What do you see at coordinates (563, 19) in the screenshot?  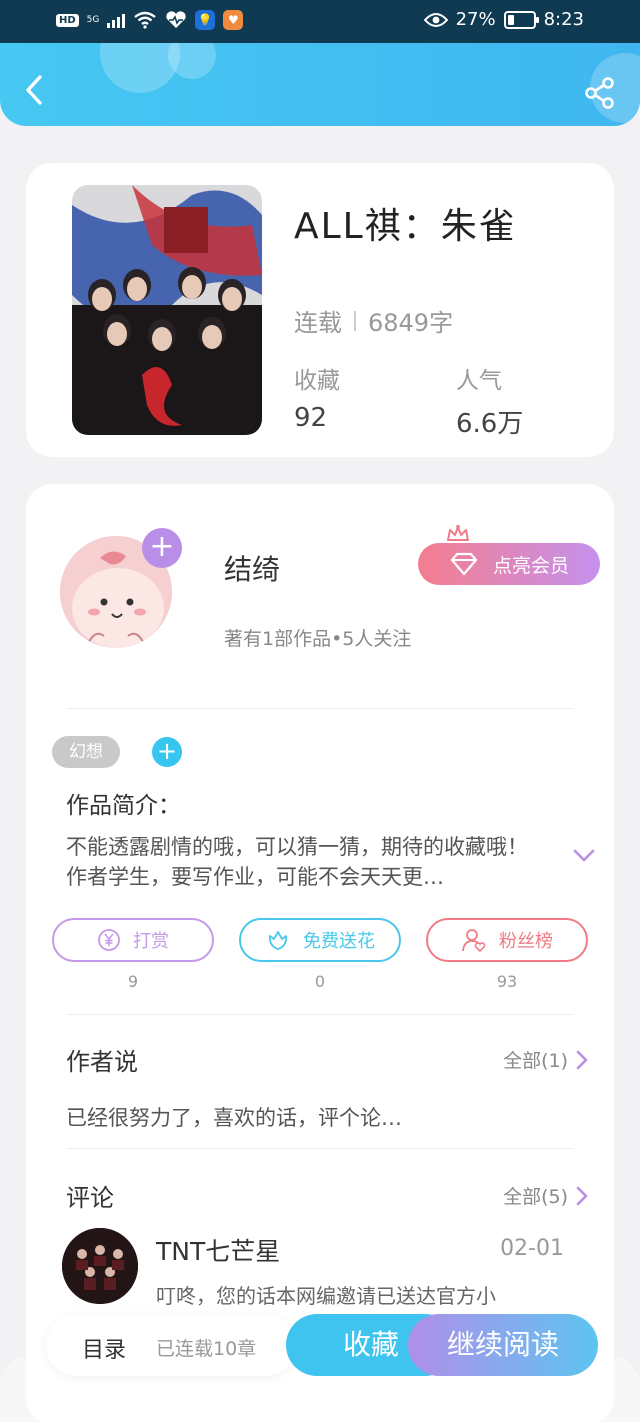 I see `clock-time: 8:23` at bounding box center [563, 19].